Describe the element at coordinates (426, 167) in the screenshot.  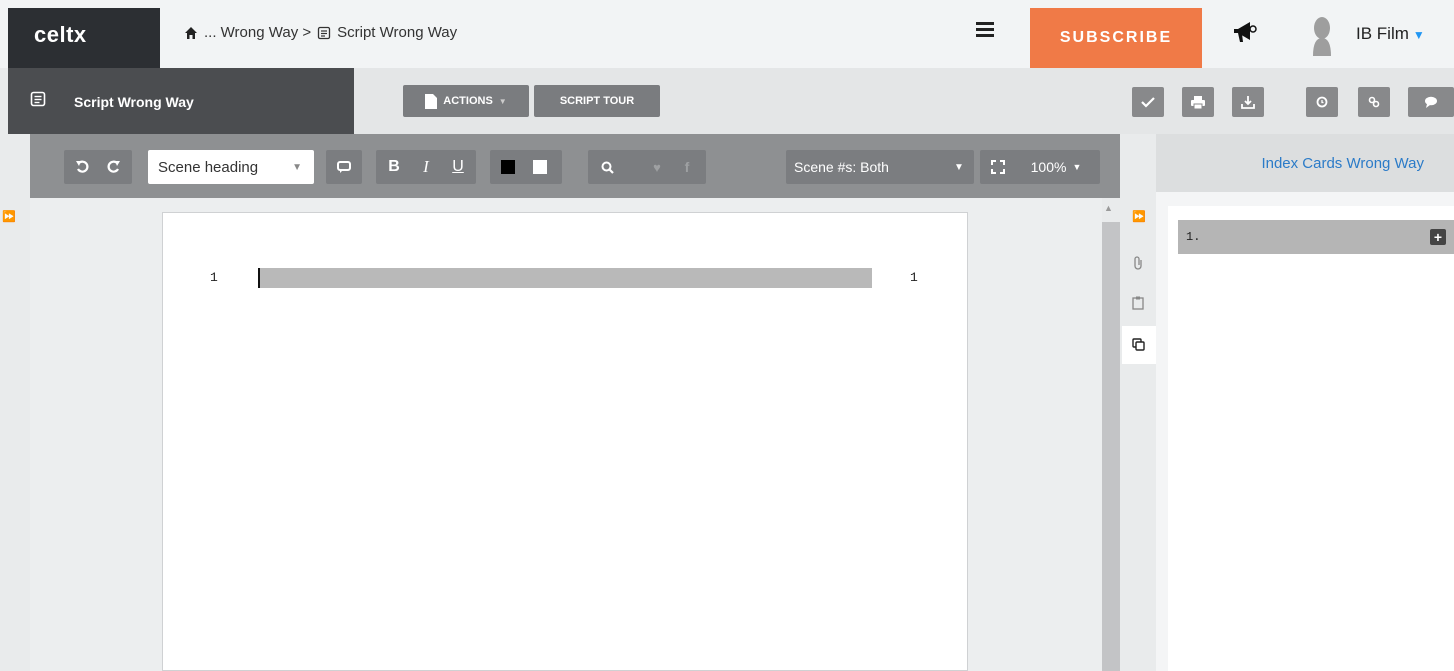
I see `italic-button: I` at that location.